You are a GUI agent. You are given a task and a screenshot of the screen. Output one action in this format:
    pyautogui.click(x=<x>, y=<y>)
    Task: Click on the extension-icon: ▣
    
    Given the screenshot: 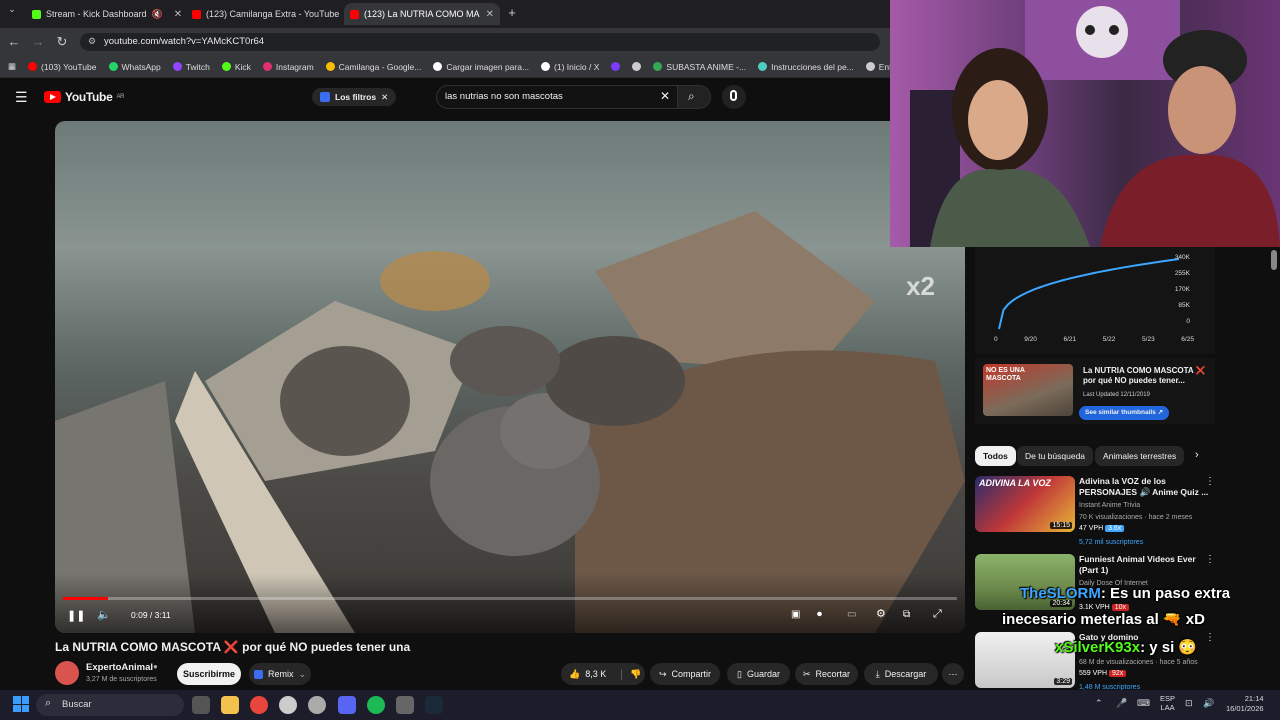 What is the action you would take?
    pyautogui.click(x=795, y=614)
    